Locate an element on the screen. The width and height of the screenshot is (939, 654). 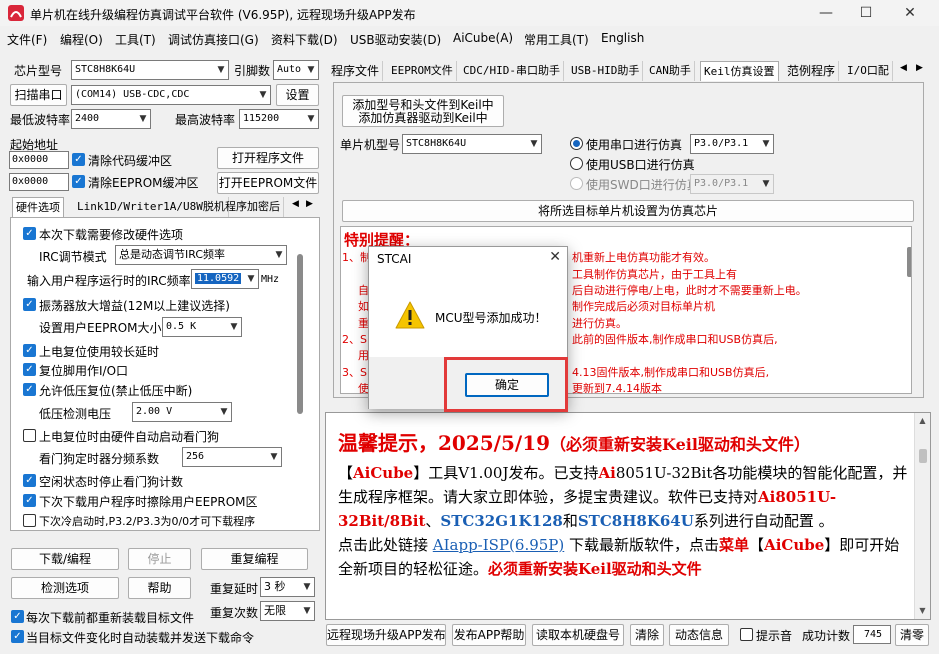
prompt-sound-checkbox is located at coordinates (746, 634).